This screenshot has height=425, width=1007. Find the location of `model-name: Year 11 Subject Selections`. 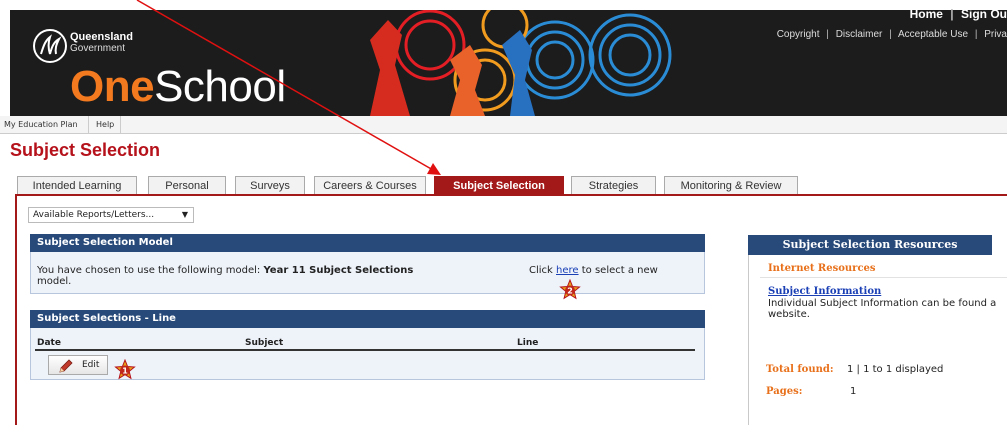

model-name: Year 11 Subject Selections is located at coordinates (338, 270).